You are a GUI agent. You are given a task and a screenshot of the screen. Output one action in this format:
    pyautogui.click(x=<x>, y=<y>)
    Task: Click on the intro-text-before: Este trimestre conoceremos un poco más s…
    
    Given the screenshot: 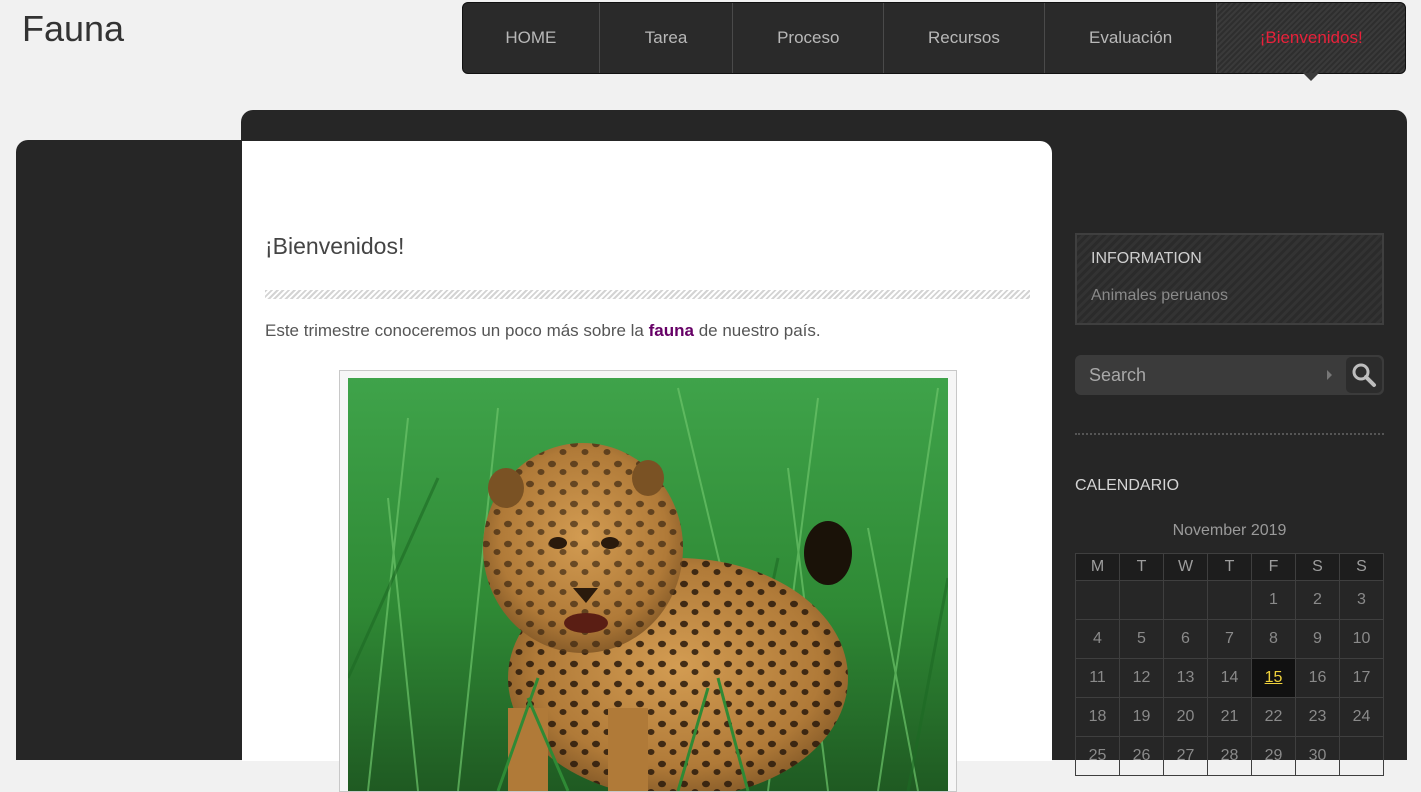 What is the action you would take?
    pyautogui.click(x=457, y=330)
    